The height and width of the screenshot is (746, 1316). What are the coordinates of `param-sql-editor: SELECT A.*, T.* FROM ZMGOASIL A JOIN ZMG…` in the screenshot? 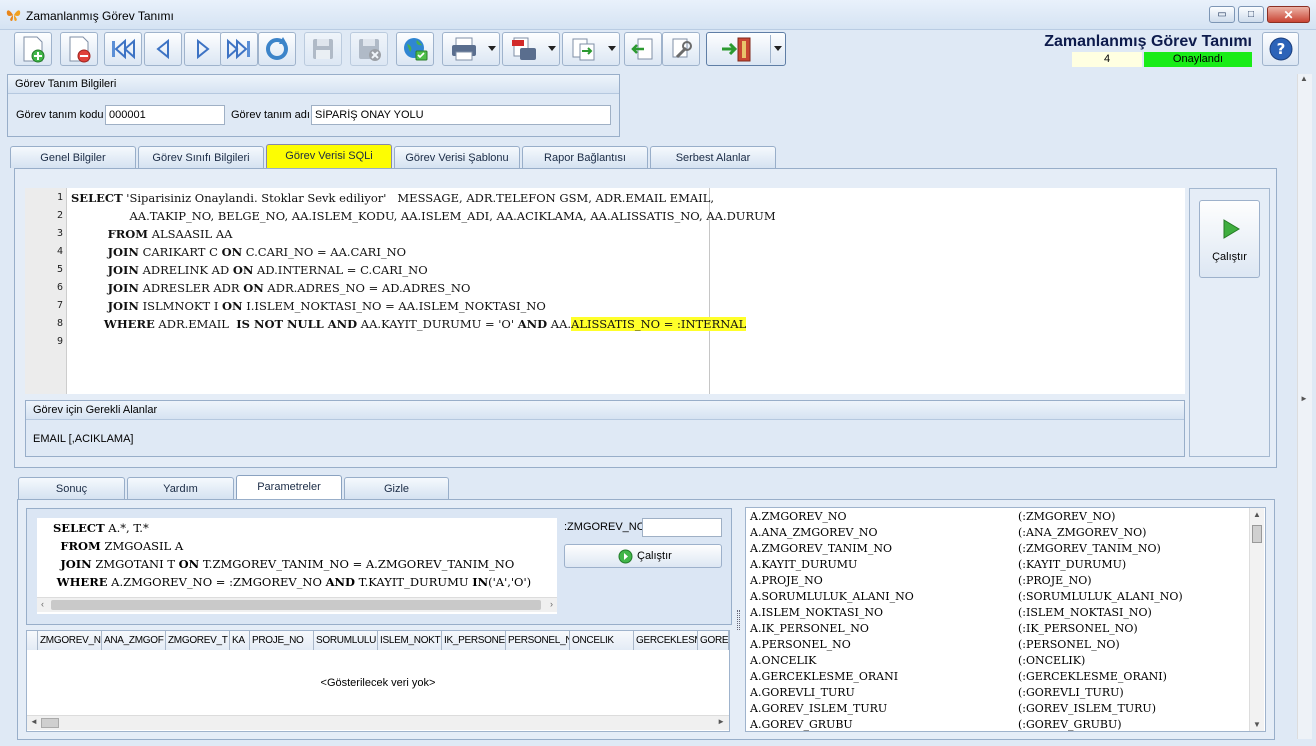 It's located at (297, 566).